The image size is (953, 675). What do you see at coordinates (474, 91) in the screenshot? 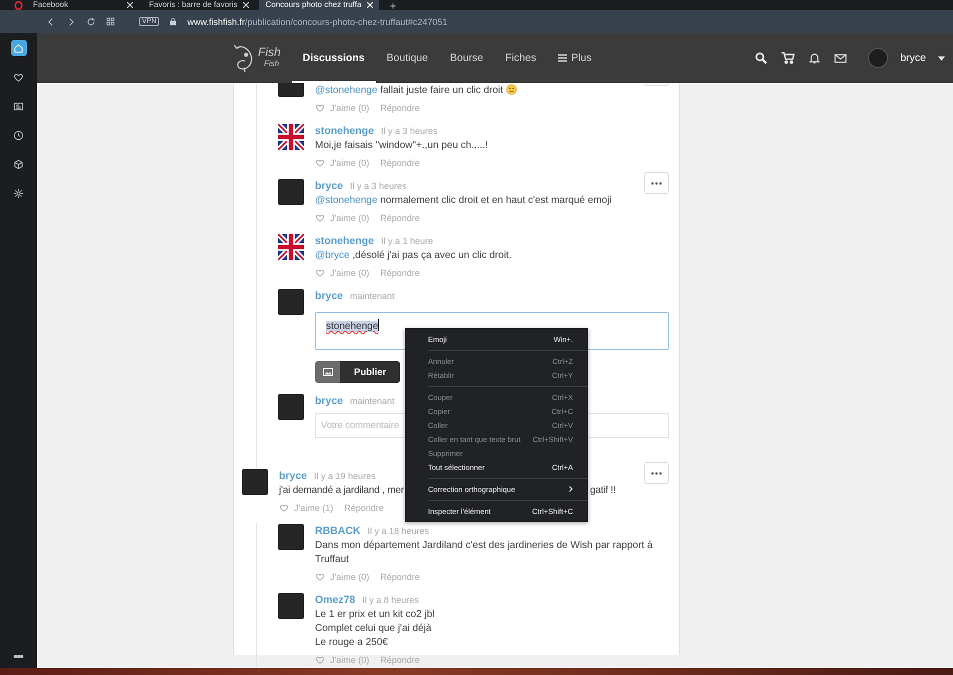
I see `comment-text: @stonehenge fallait juste faire un clic droit` at bounding box center [474, 91].